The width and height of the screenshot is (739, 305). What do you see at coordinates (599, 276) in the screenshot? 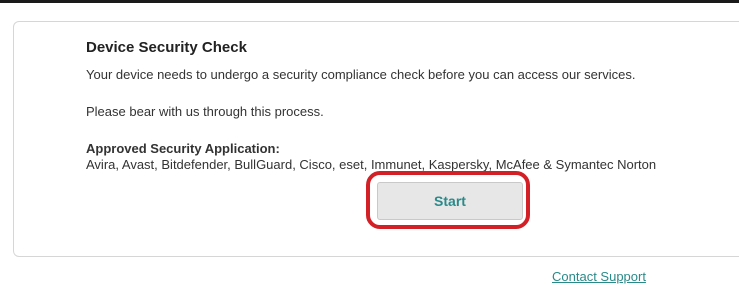
I see `contact-support-link: Contact Support` at bounding box center [599, 276].